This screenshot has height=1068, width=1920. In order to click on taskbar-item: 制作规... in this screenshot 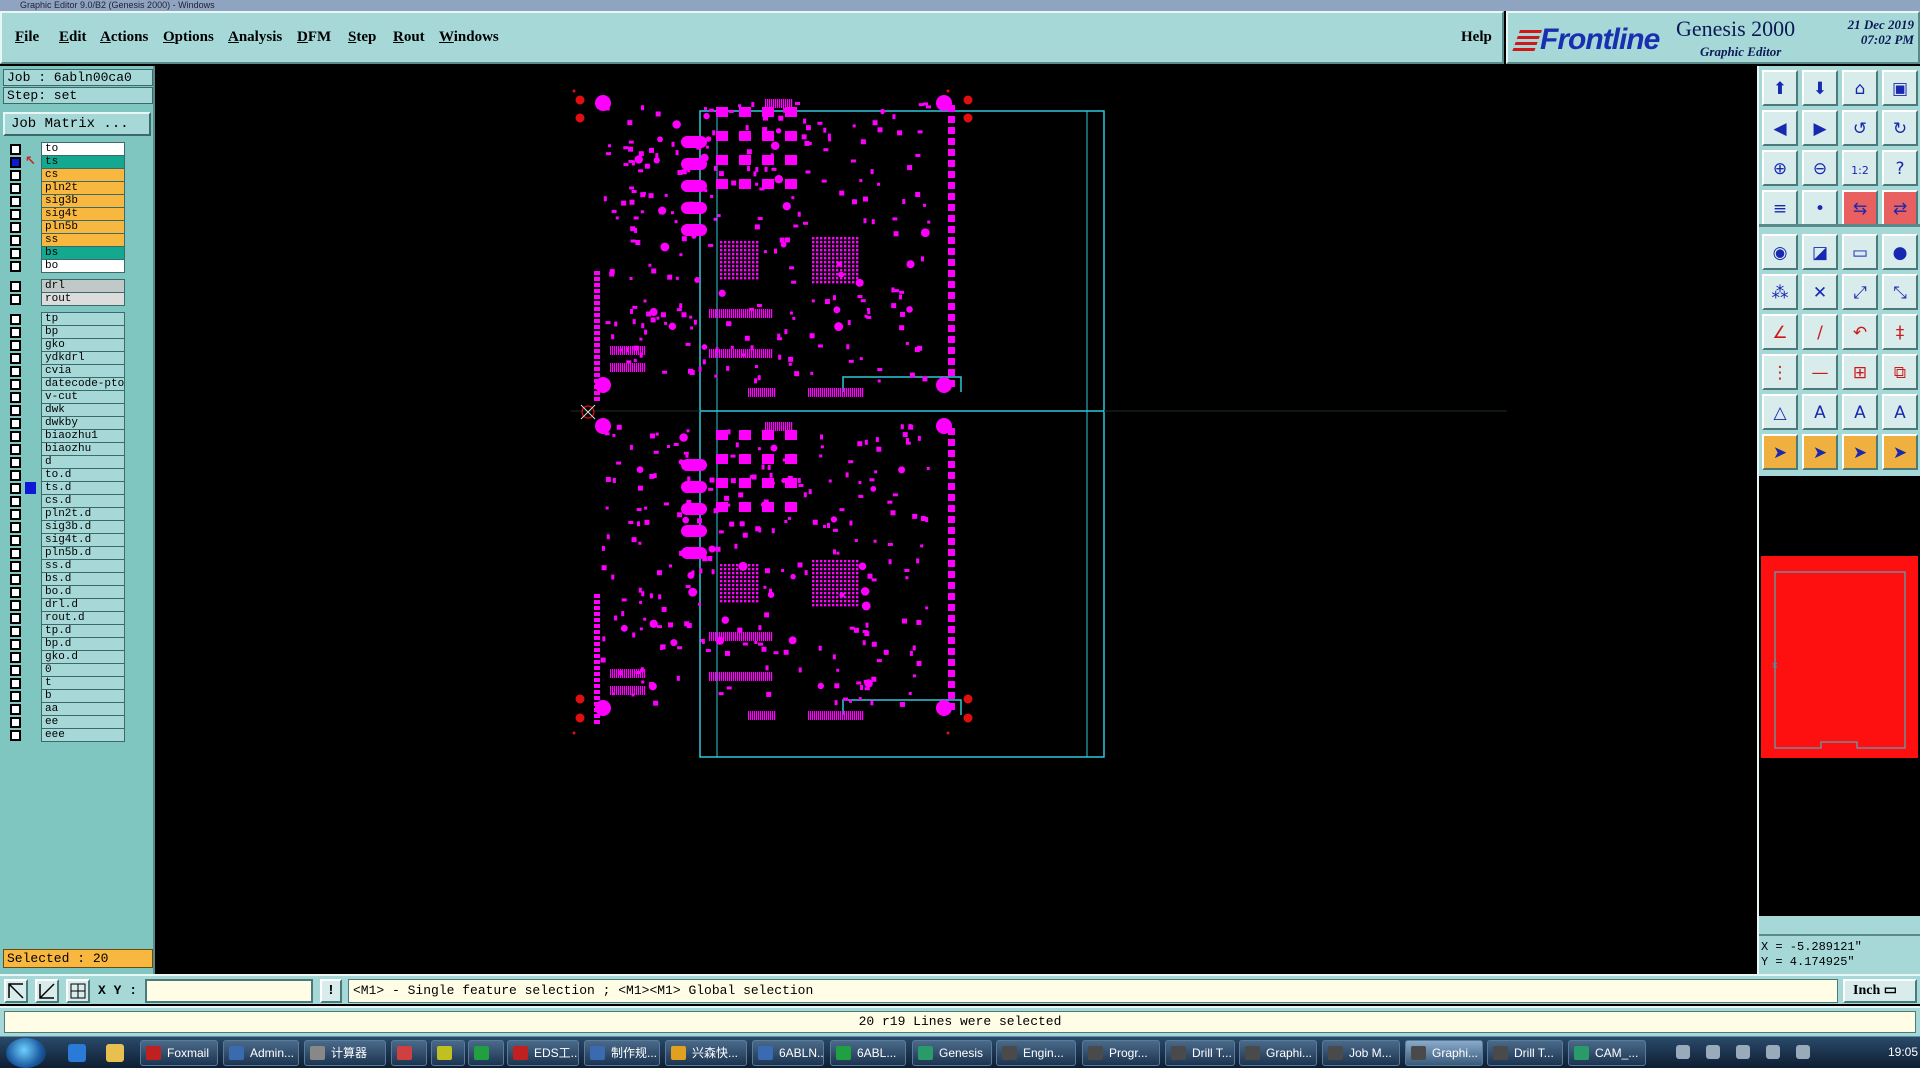, I will do `click(622, 1053)`.